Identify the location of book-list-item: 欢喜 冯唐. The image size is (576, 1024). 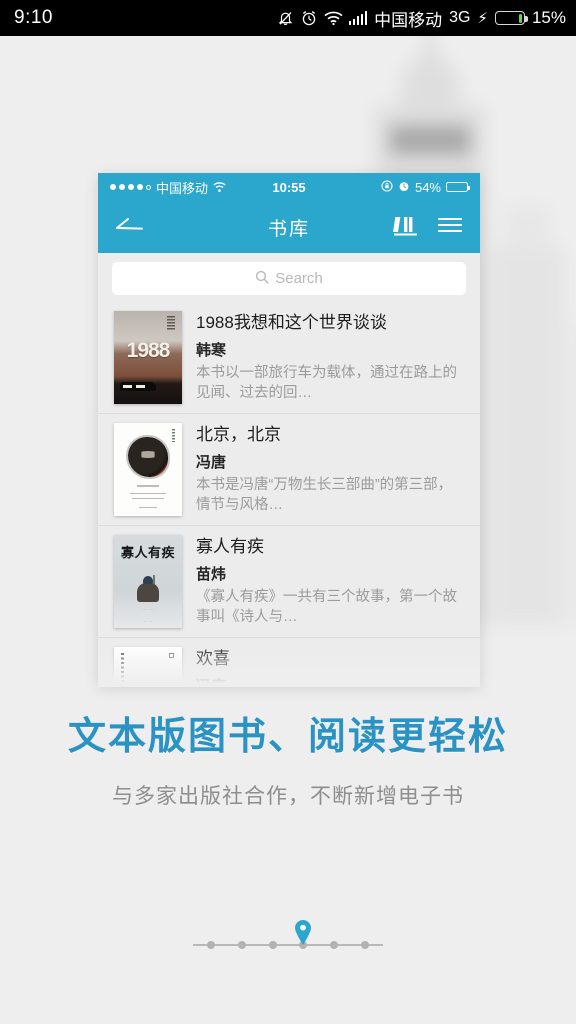
(289, 661).